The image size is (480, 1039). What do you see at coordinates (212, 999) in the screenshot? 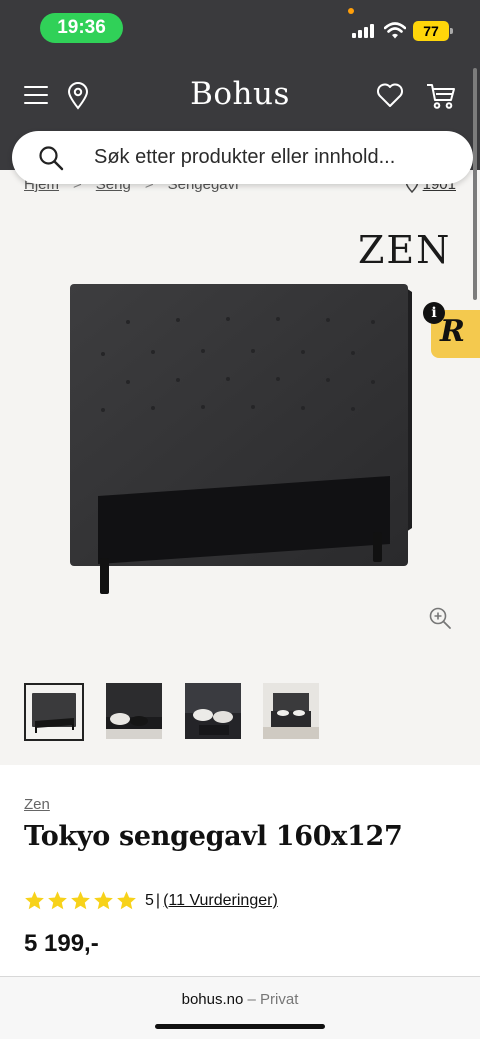
I see `url-domain: bohus.no` at bounding box center [212, 999].